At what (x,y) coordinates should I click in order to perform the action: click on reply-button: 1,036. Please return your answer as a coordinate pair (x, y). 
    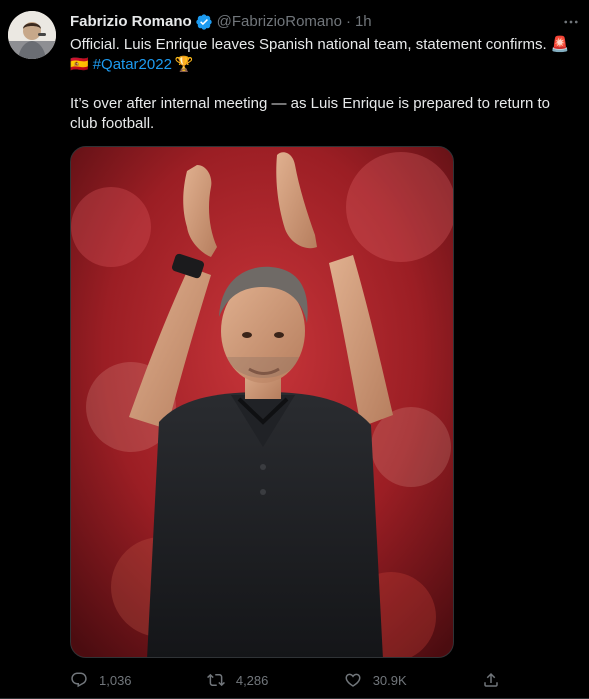
    Looking at the image, I should click on (101, 680).